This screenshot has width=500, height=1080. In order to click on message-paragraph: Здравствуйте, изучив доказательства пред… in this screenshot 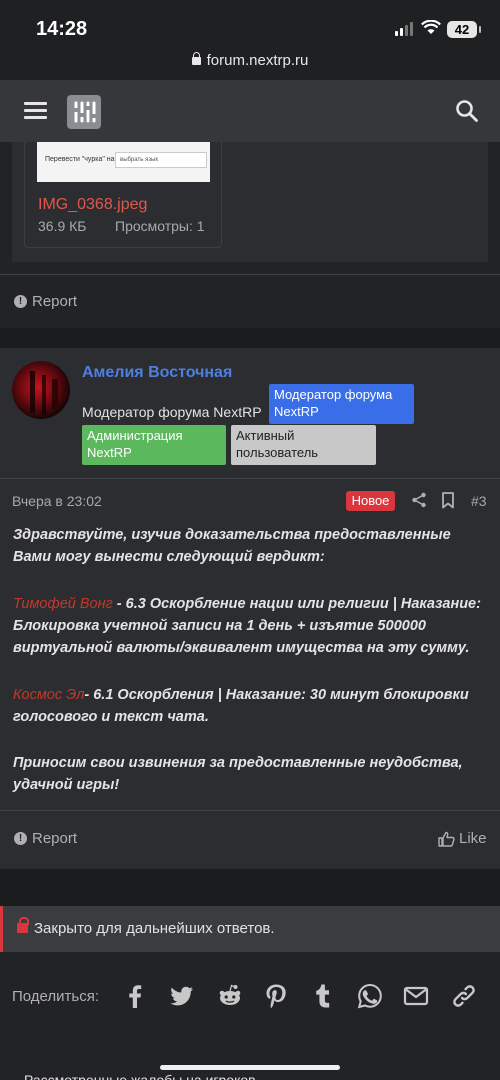, I will do `click(232, 546)`.